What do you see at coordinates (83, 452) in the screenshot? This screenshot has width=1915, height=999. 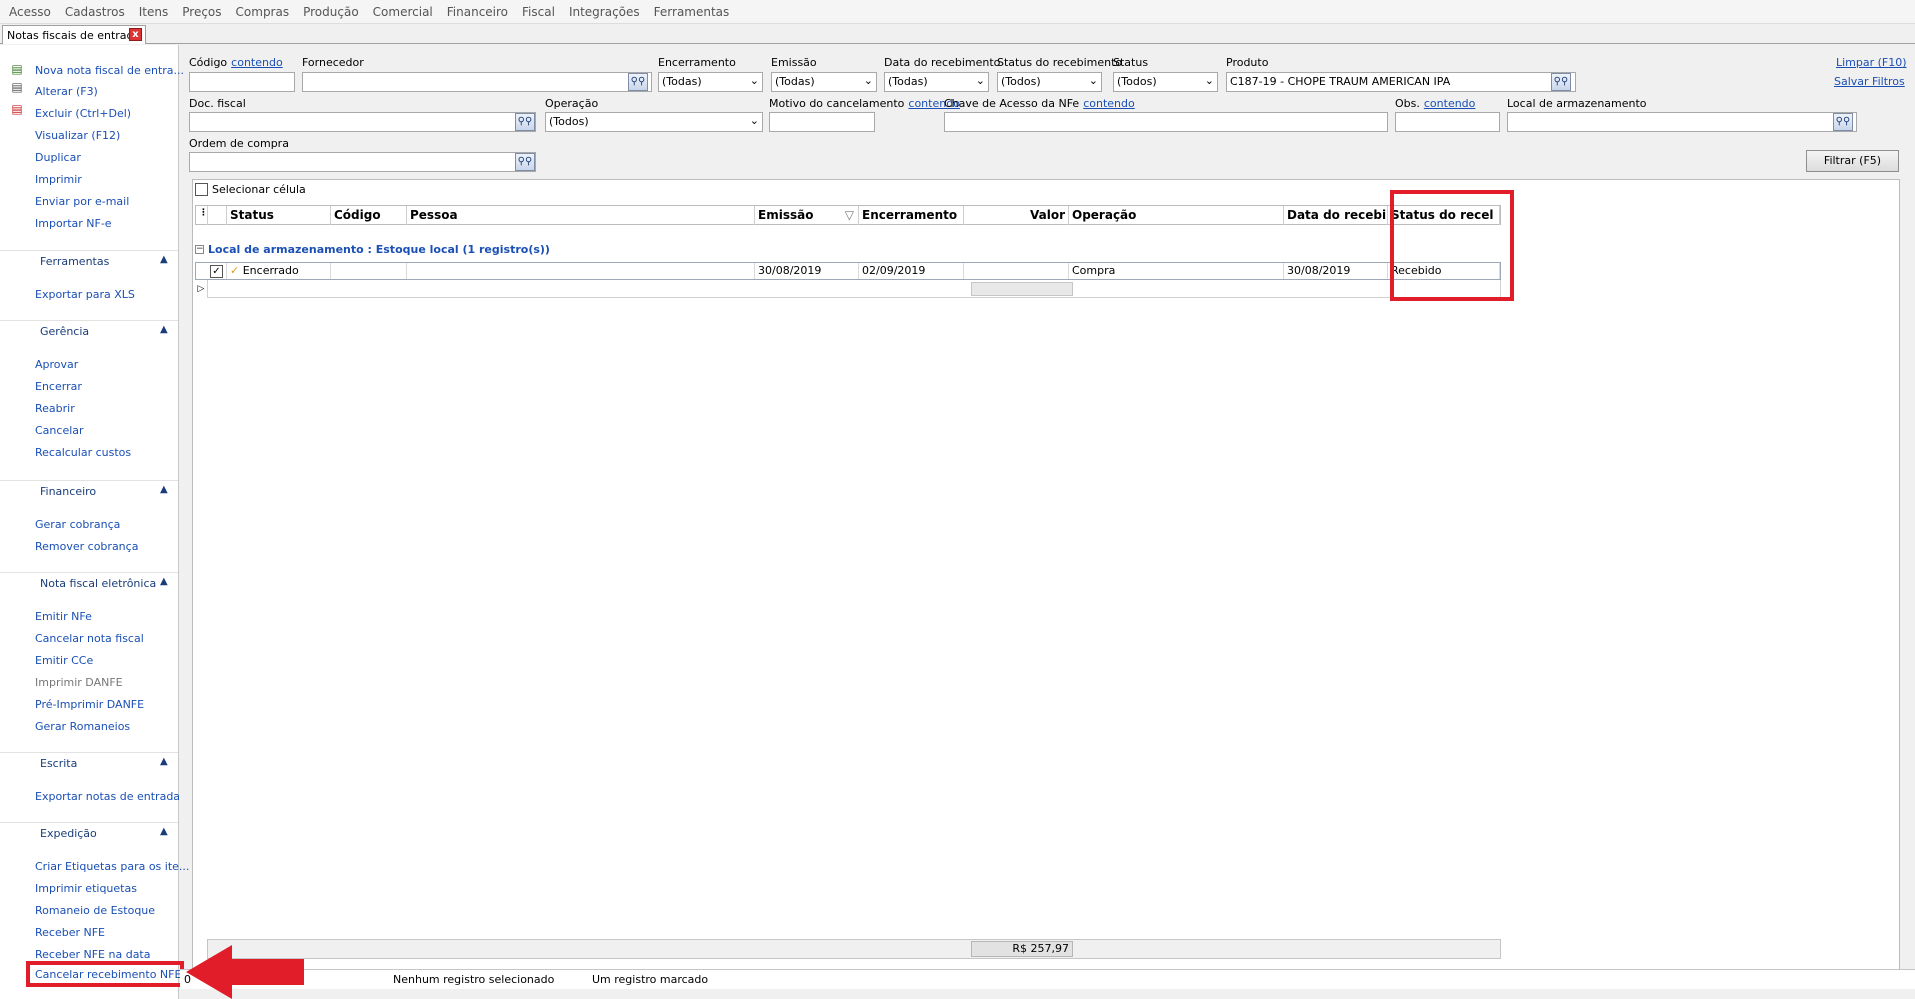 I see `sidebar-item-recalcular: Recalcular custos` at bounding box center [83, 452].